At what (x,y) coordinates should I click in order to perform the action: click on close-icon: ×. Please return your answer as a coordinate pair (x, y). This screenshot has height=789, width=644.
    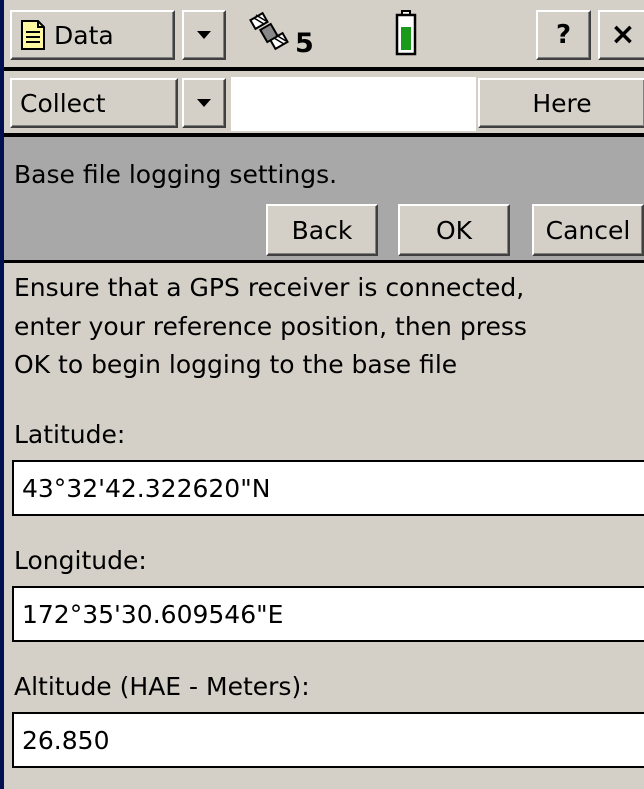
    Looking at the image, I should click on (623, 34).